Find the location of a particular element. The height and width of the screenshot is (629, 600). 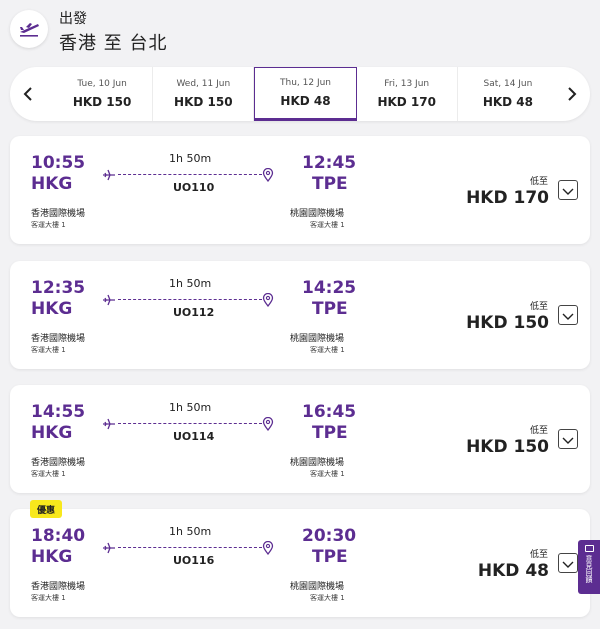

direction-label: 出發 is located at coordinates (73, 19).